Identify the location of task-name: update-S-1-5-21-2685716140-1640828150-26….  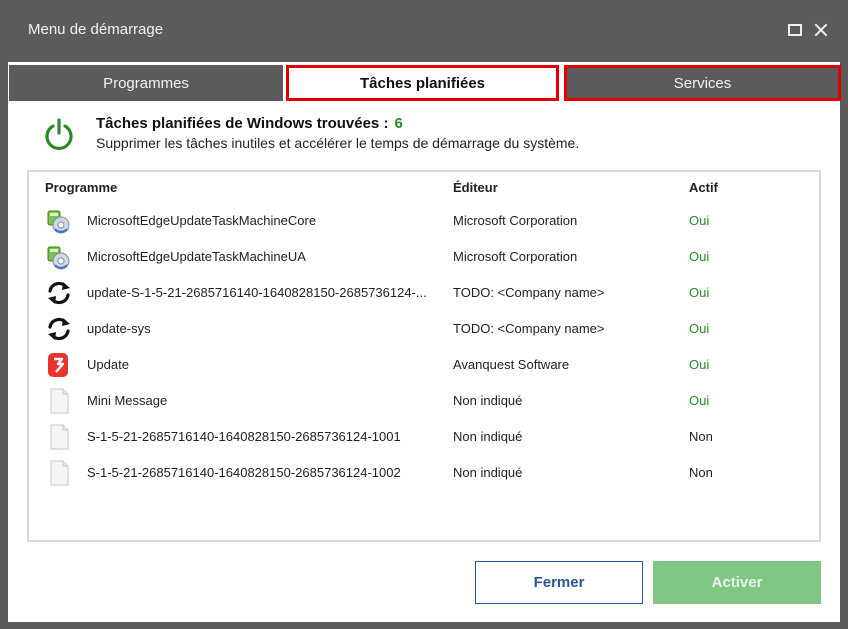
(257, 292).